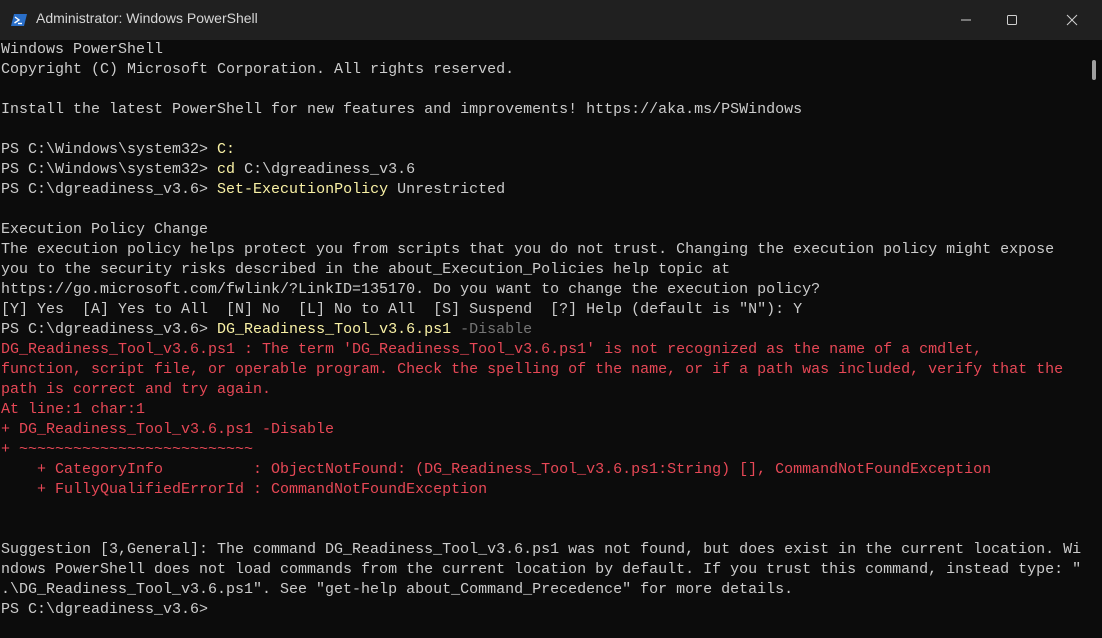 The height and width of the screenshot is (638, 1102). I want to click on error-line: + ~~~~~~~~~~~~~~~~~~~~~~~~~~, so click(127, 449).